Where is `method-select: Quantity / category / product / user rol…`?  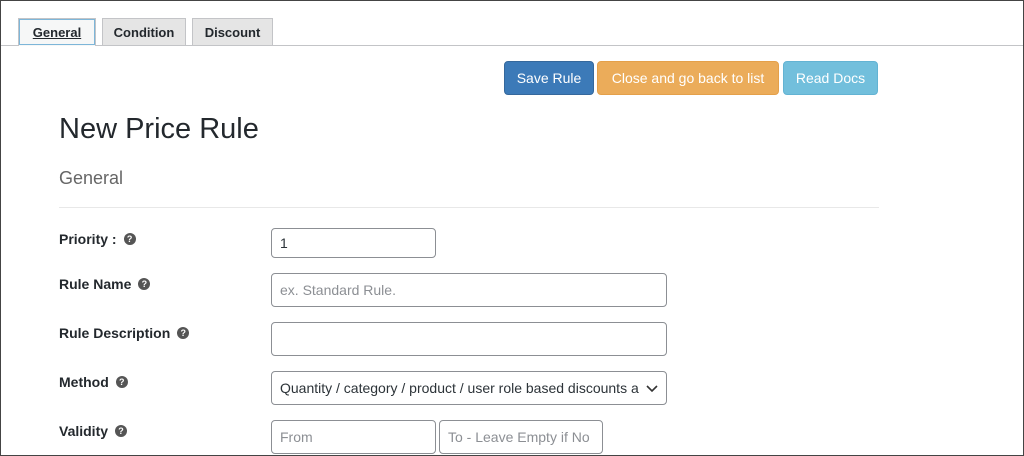
method-select: Quantity / category / product / user rol… is located at coordinates (469, 388).